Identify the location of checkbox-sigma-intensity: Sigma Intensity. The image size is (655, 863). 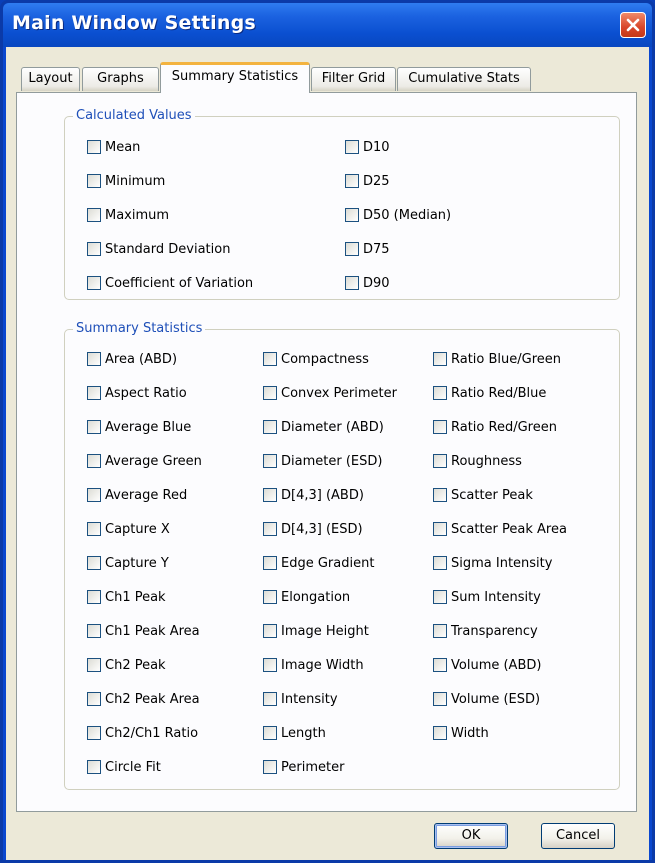
(492, 563).